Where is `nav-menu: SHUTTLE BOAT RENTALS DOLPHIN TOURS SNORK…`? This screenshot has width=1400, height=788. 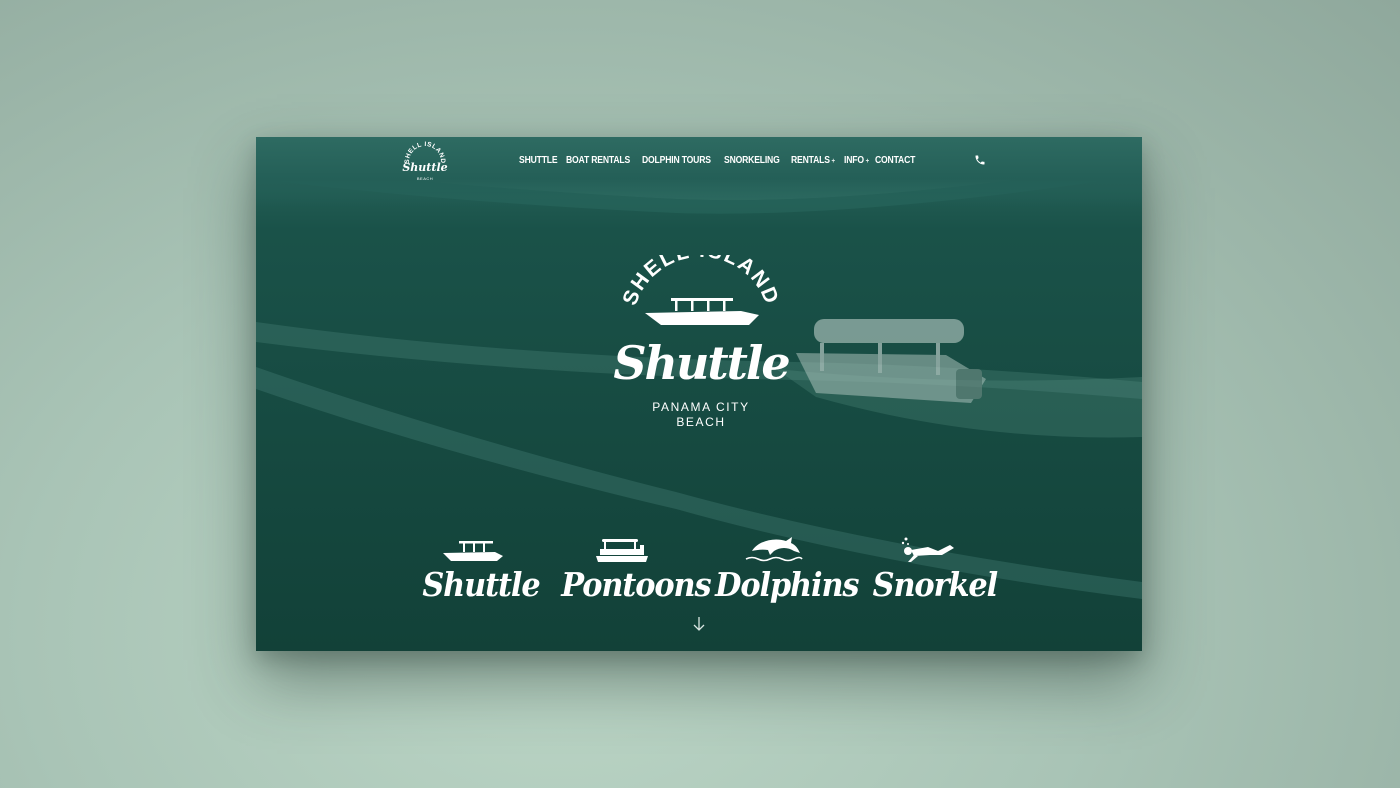
nav-menu: SHUTTLE BOAT RENTALS DOLPHIN TOURS SNORK… is located at coordinates (721, 160).